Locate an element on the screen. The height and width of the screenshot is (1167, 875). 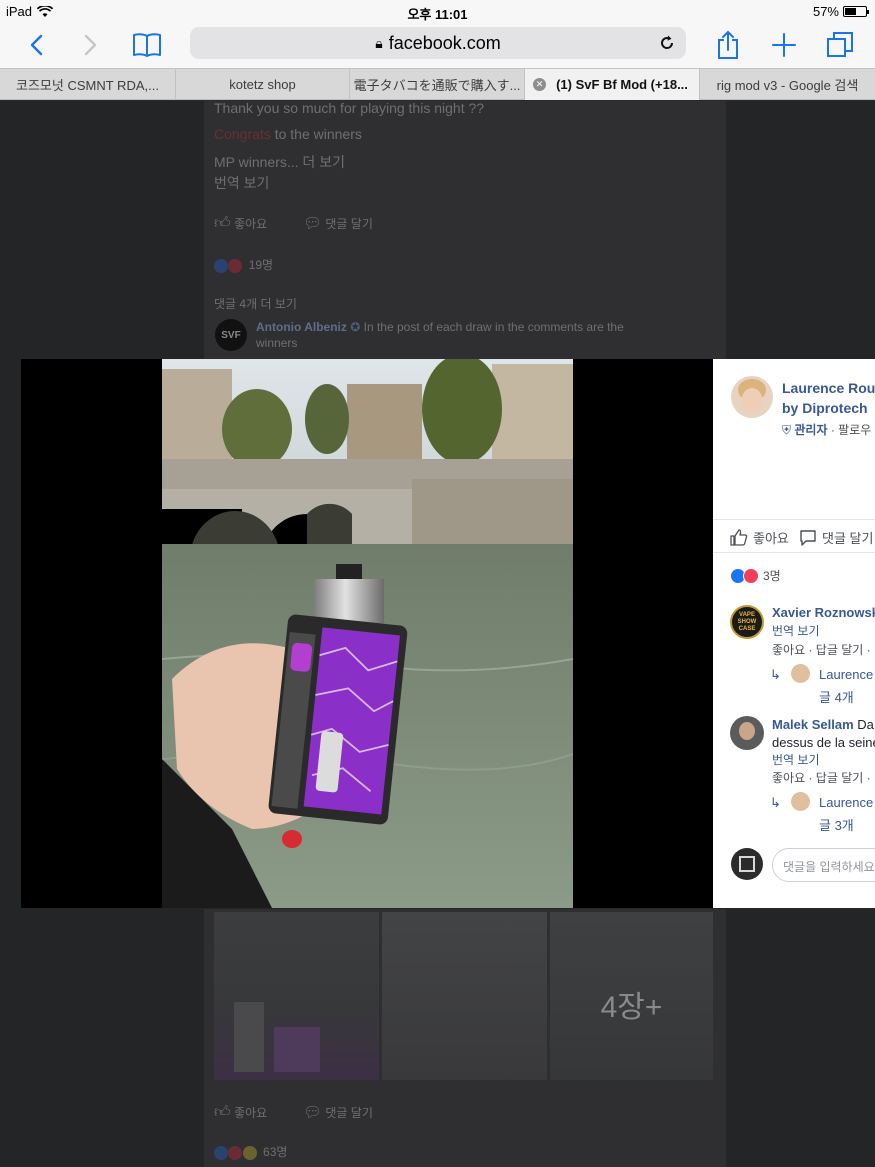
reaction-count: 19명 is located at coordinates (261, 265).